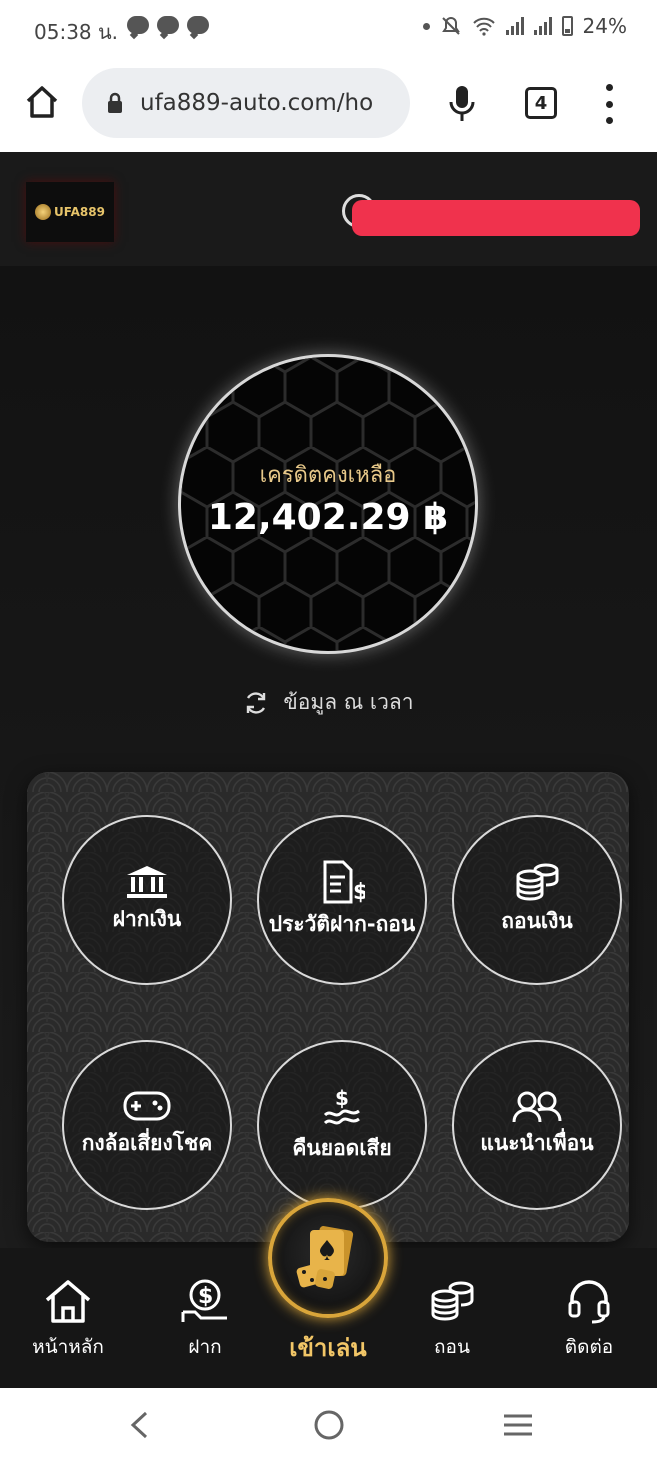 This screenshot has width=657, height=1461. I want to click on lucky-wheel-label: กงล้อเสี่ยงโชค, so click(147, 1143).